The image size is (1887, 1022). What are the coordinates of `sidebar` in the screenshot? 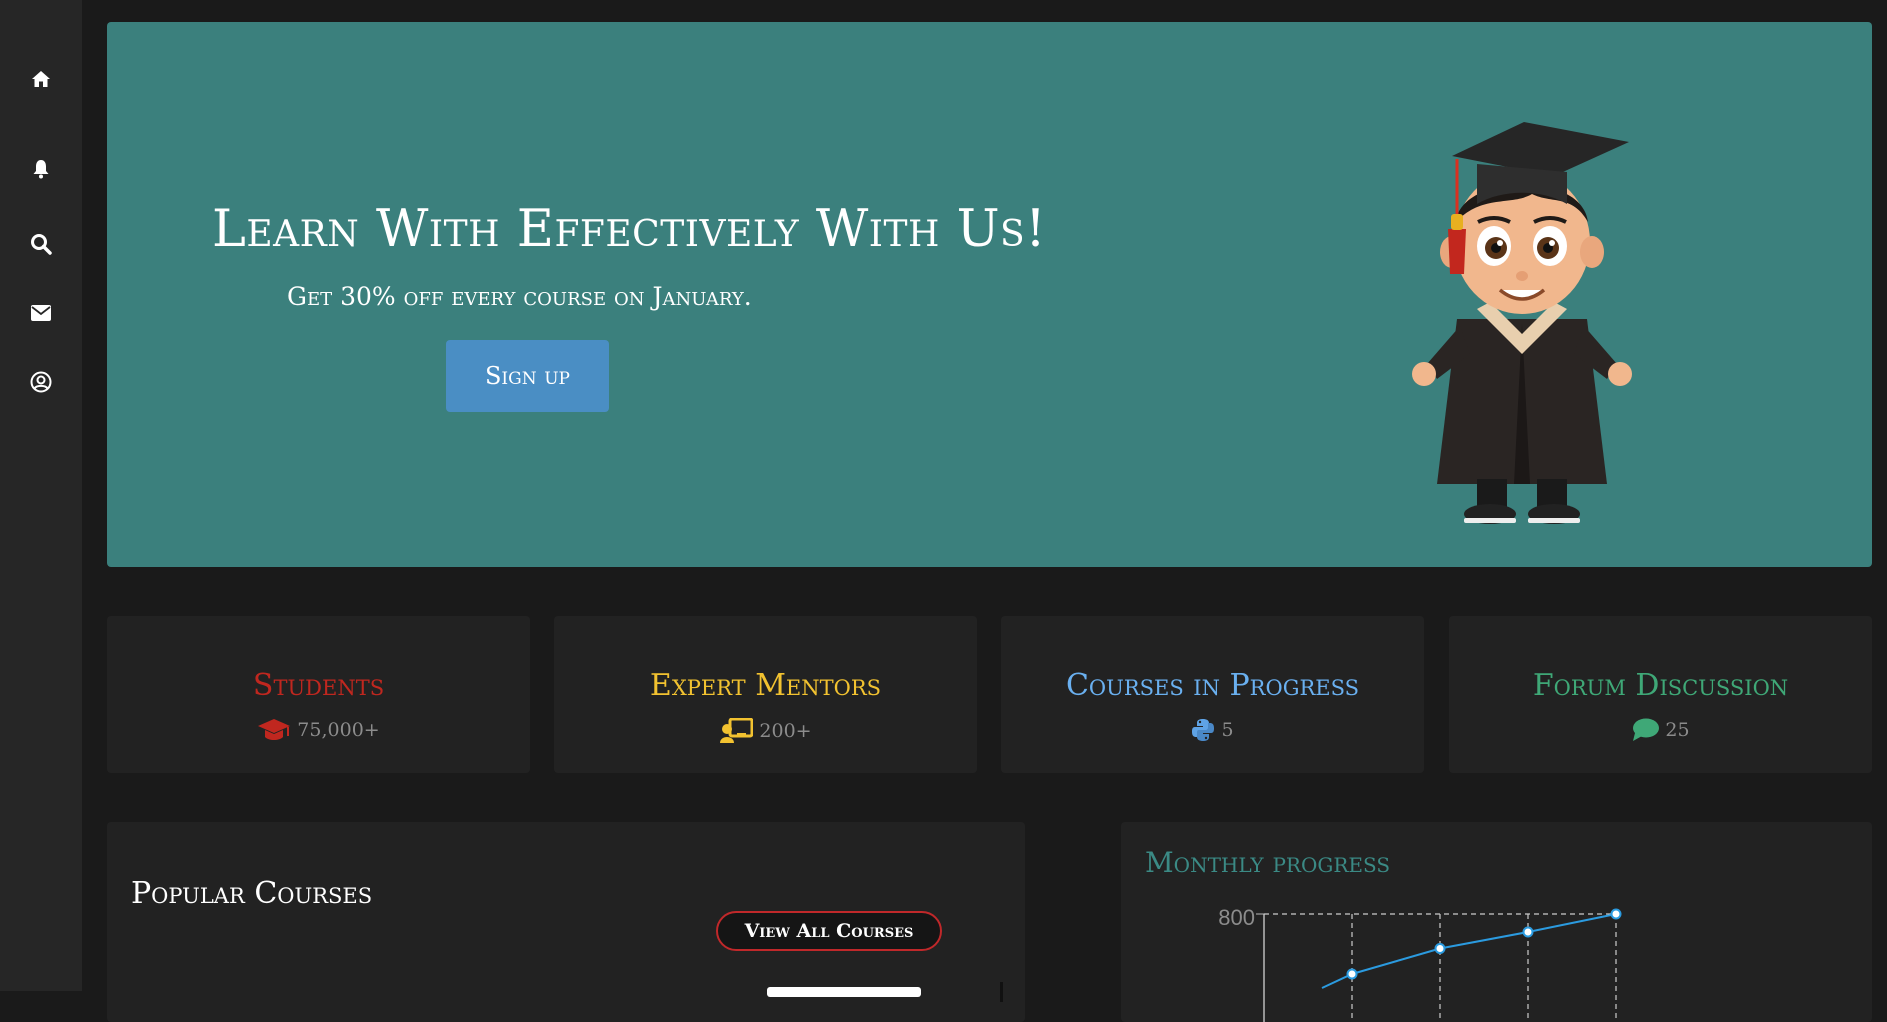 It's located at (41, 495).